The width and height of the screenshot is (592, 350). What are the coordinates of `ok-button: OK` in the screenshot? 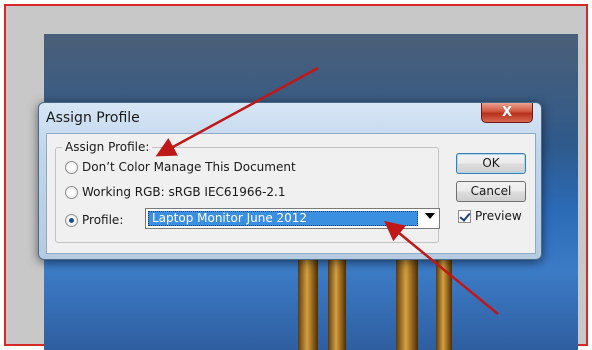 It's located at (491, 163).